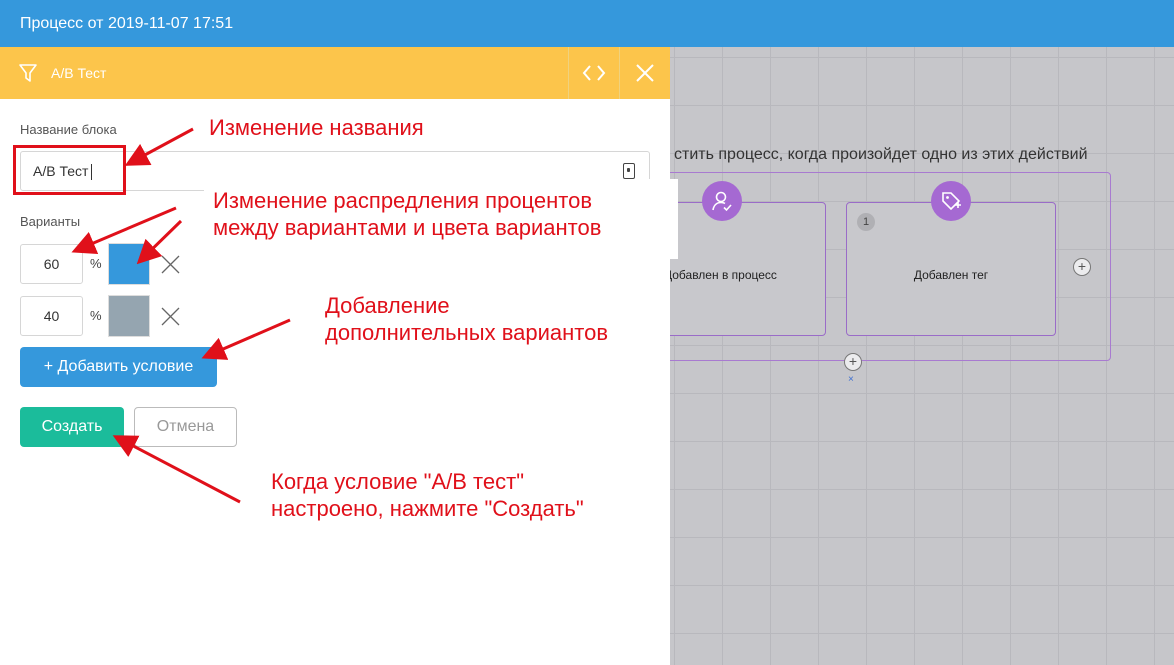 This screenshot has height=665, width=1174. Describe the element at coordinates (28, 75) in the screenshot. I see `filter-icon` at that location.